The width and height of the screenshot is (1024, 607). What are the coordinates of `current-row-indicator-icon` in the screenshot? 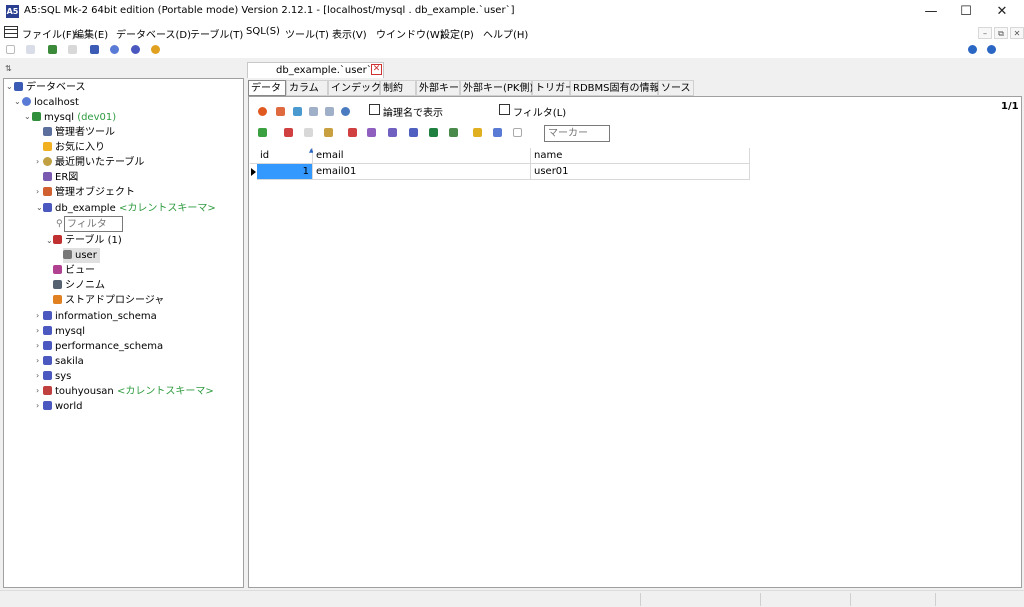 It's located at (253, 172).